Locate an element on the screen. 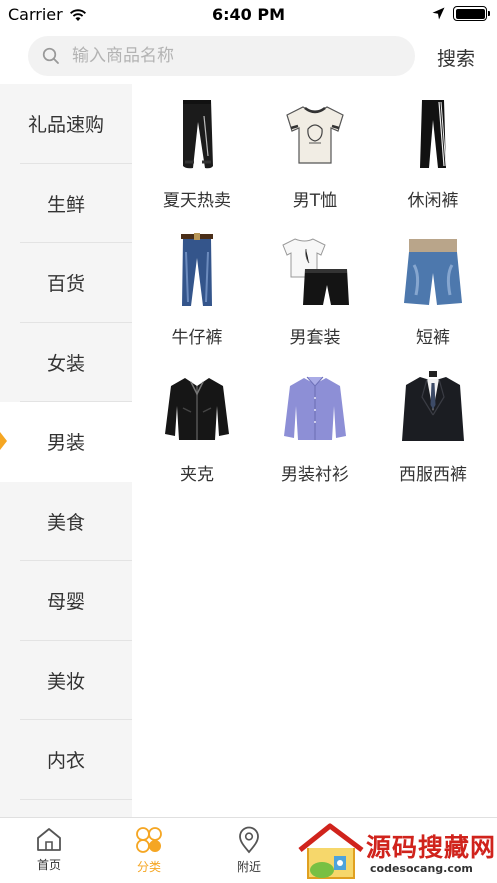 This screenshot has width=497, height=883. search-box is located at coordinates (221, 56).